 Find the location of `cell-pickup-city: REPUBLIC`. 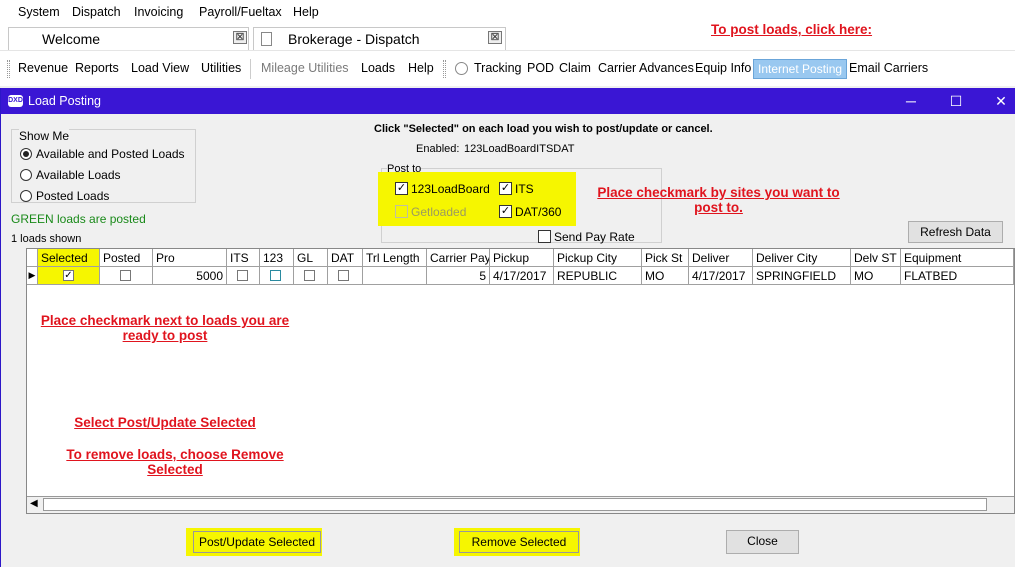

cell-pickup-city: REPUBLIC is located at coordinates (598, 276).